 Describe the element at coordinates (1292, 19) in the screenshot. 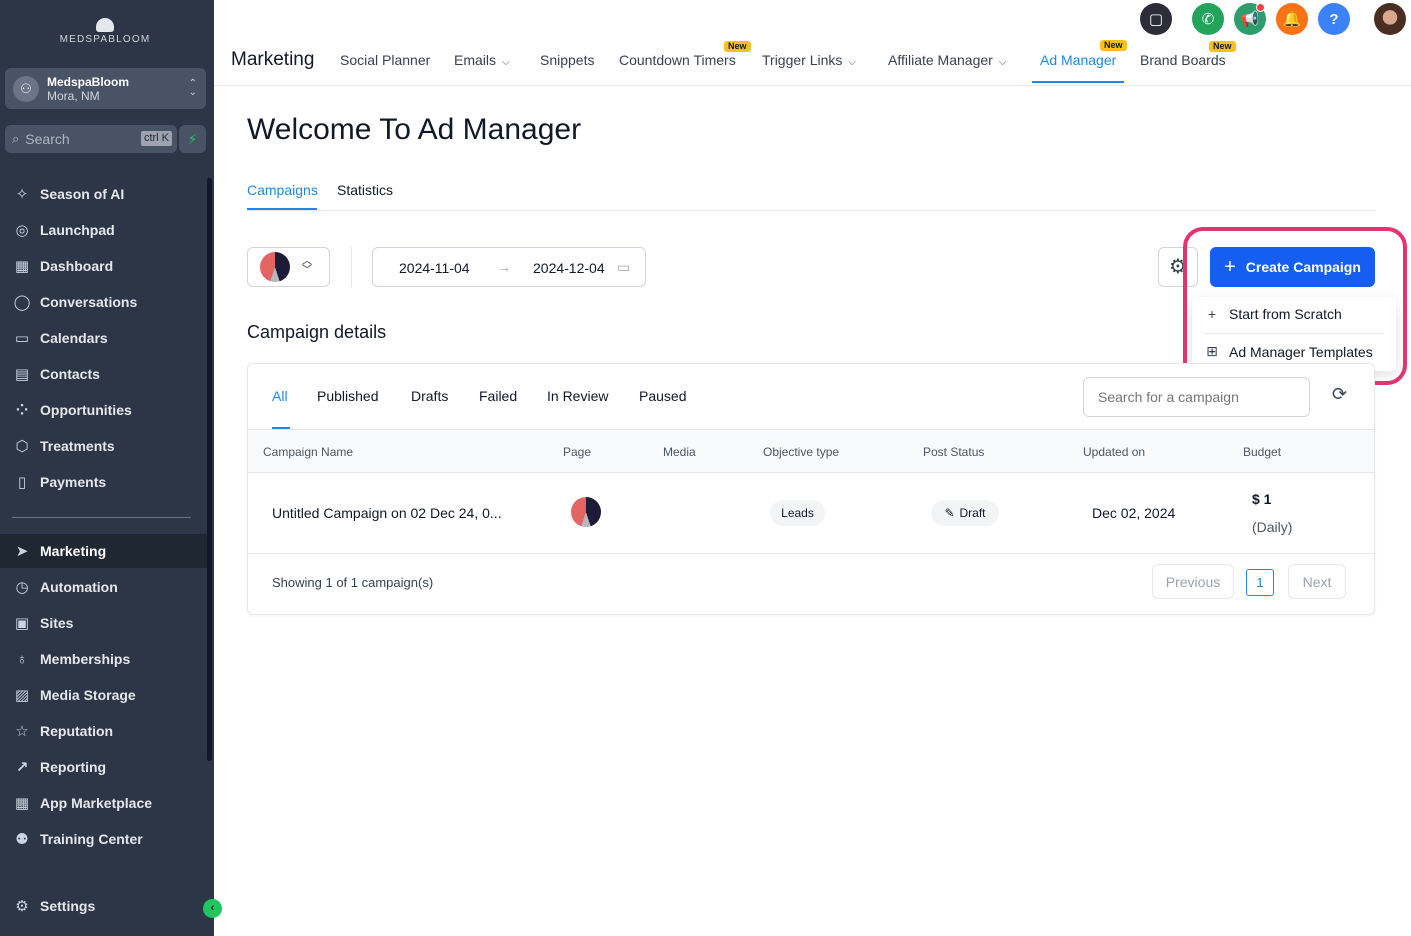

I see `bell-icon: 🔔` at that location.